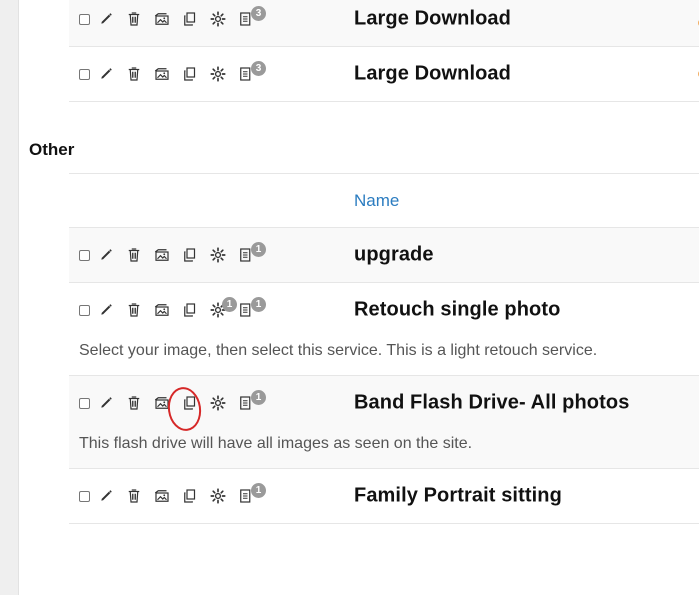 The height and width of the screenshot is (595, 699). I want to click on table-header-row: Name, so click(384, 201).